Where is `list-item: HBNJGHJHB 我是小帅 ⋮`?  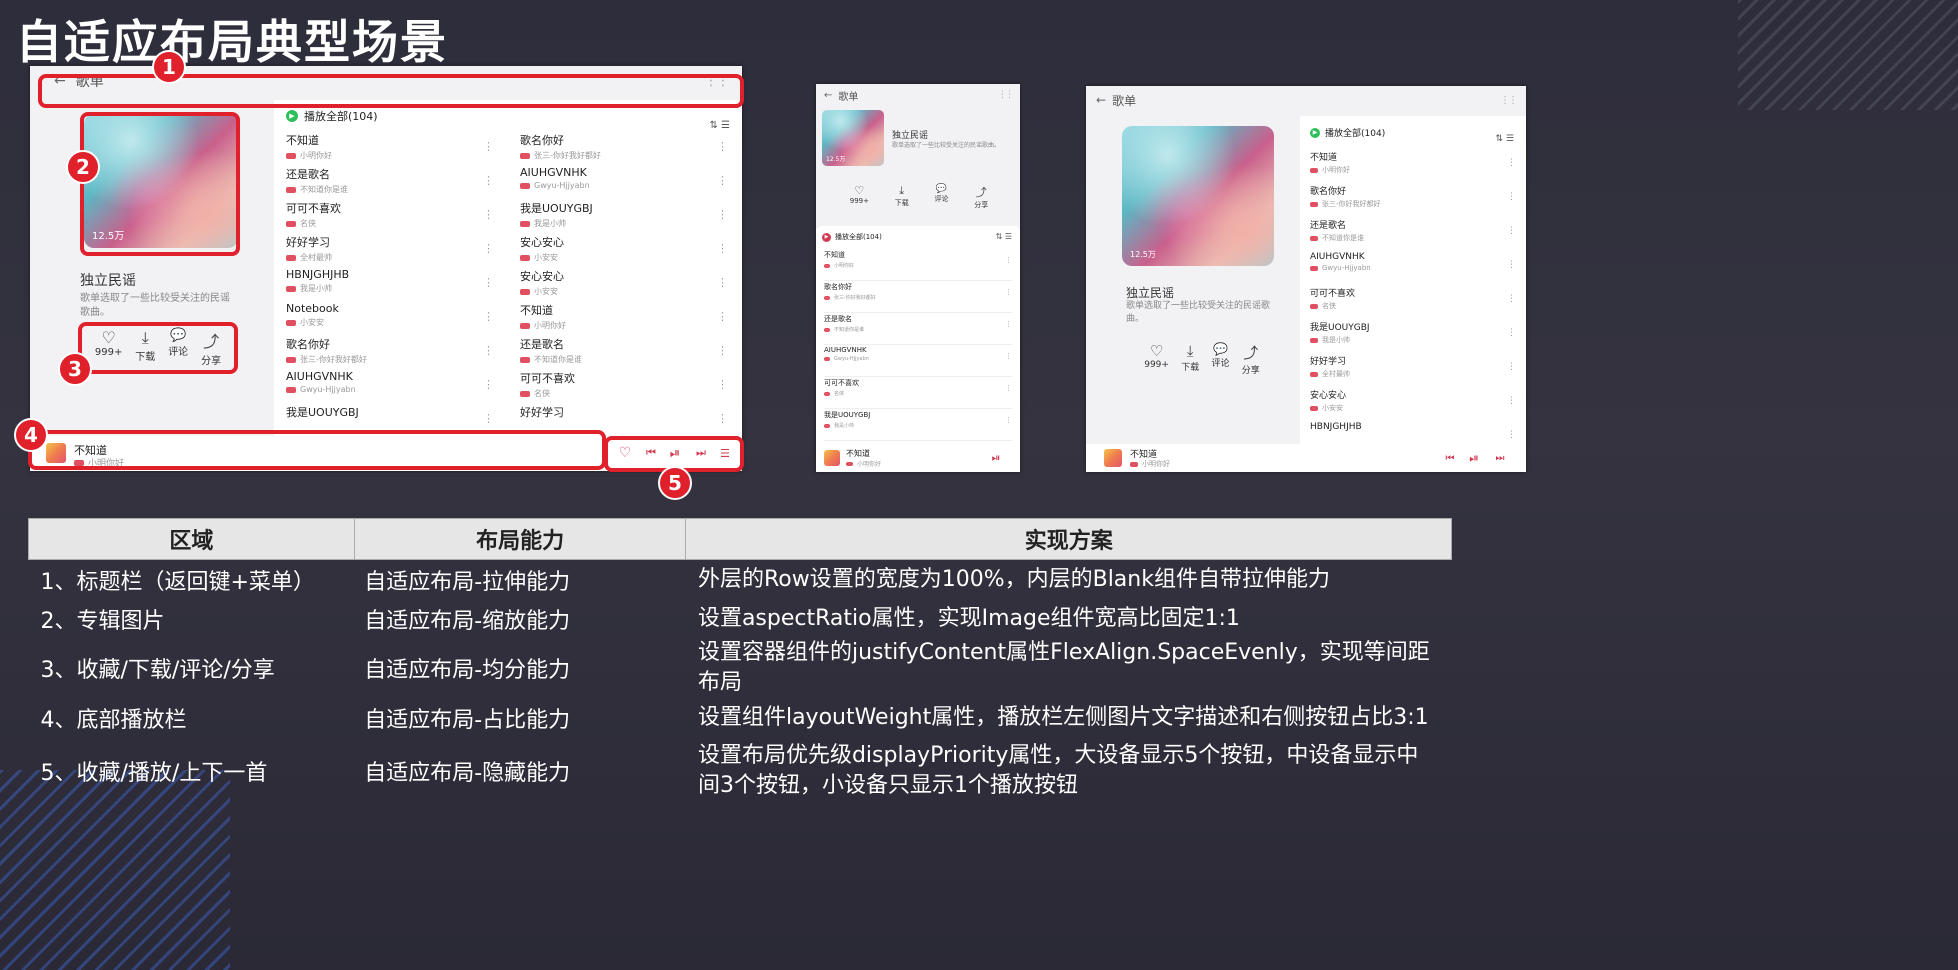 list-item: HBNJGHJHB 我是小帅 ⋮ is located at coordinates (390, 284).